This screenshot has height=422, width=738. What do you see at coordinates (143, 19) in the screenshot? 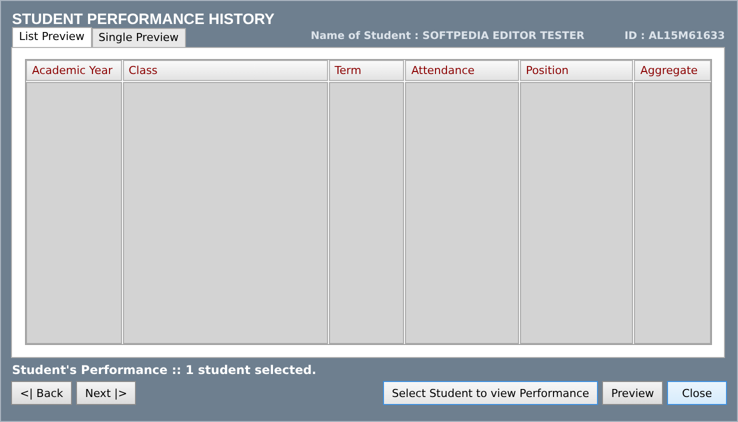
I see `window-title: STUDENT PERFORMANCE HISTORY` at bounding box center [143, 19].